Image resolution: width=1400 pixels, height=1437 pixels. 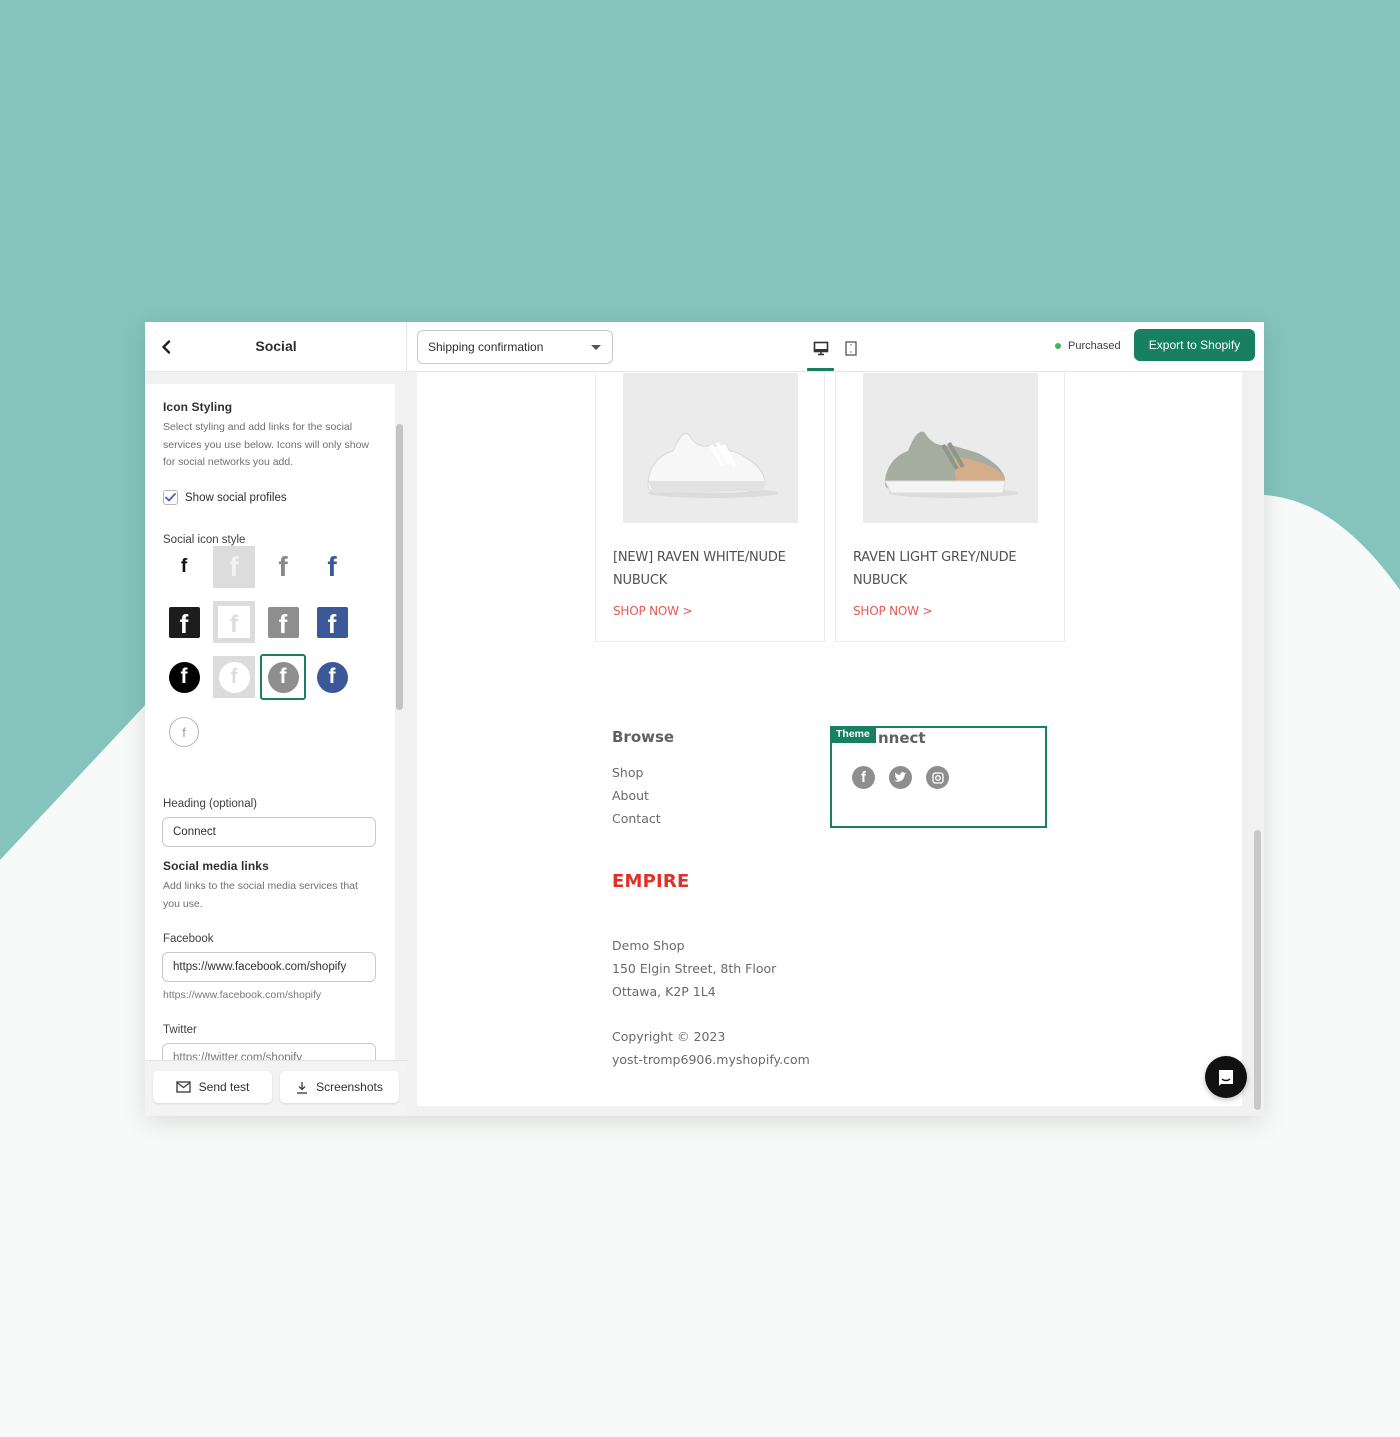 I want to click on browse-heading: Browse, so click(x=643, y=737).